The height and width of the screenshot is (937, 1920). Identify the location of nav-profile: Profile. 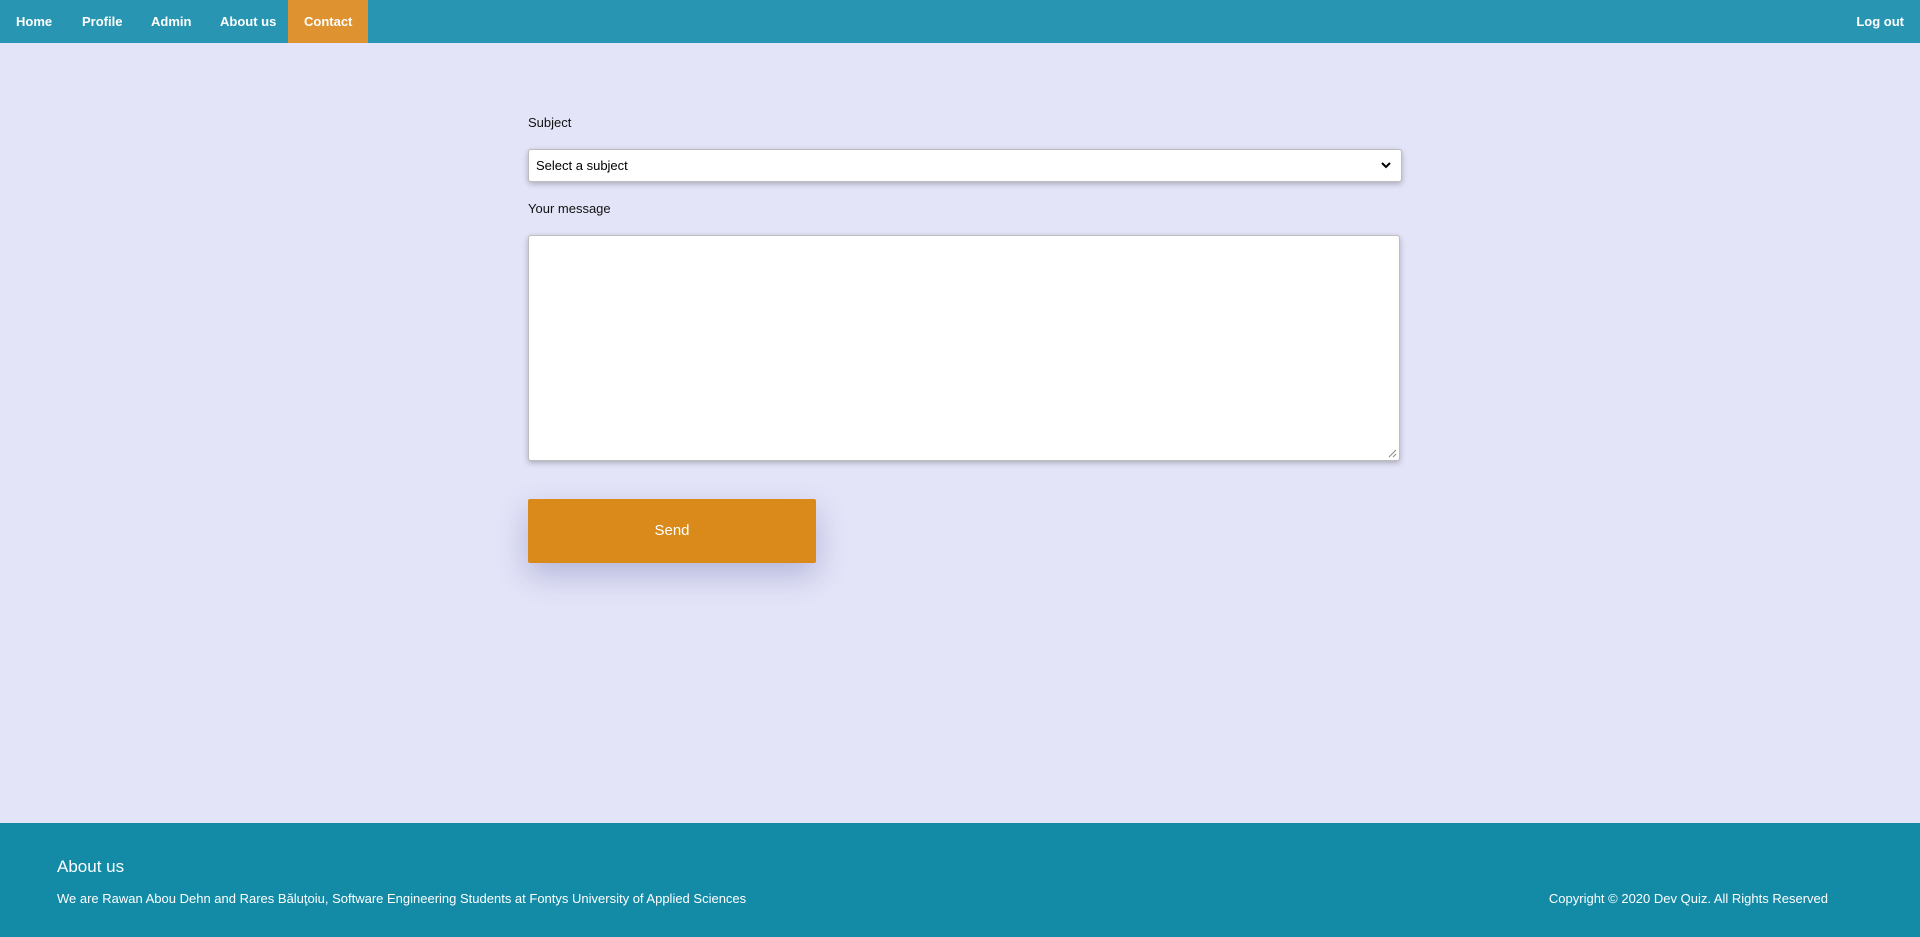
(102, 21).